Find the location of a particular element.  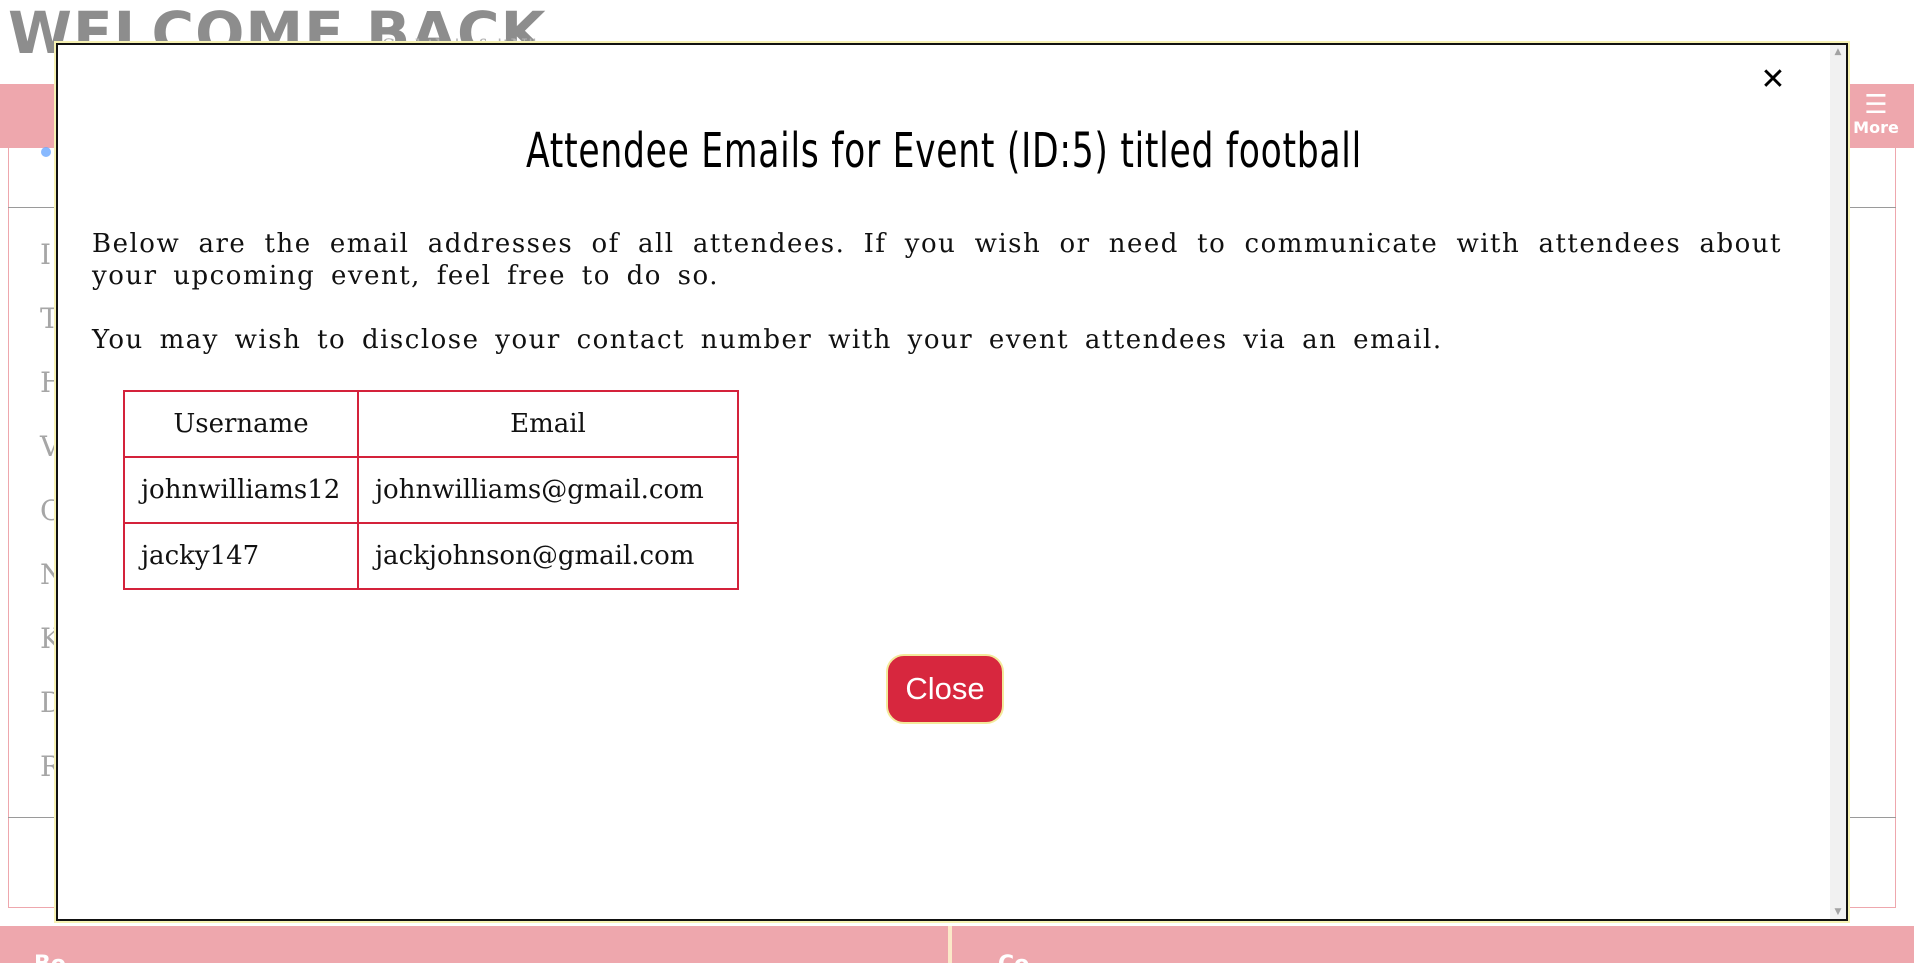

username-cell: johnwilliams12 is located at coordinates (241, 490).